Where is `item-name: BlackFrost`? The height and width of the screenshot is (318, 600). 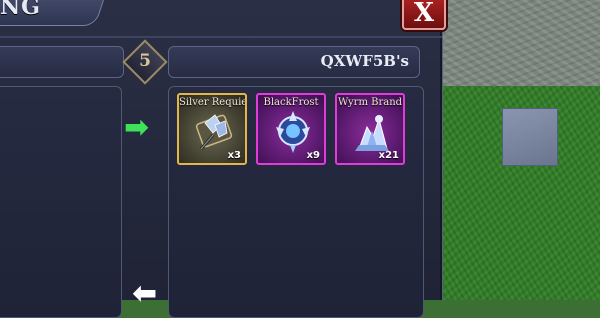 item-name: BlackFrost is located at coordinates (291, 102).